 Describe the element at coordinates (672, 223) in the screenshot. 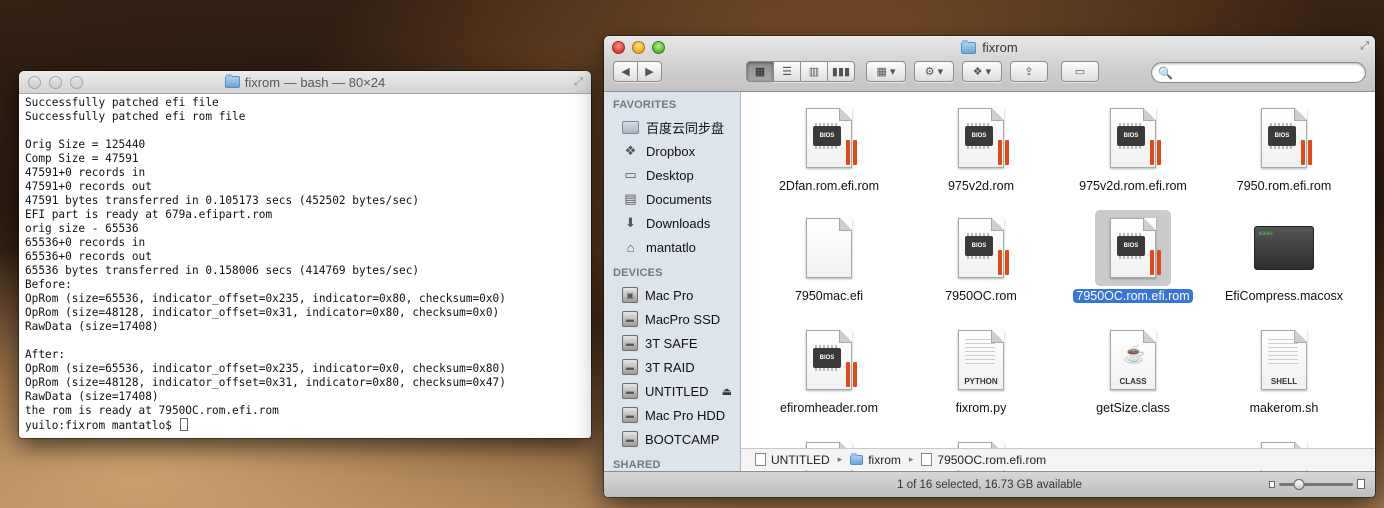

I see `sidebar-item-downloads: ⬇ Downloads` at that location.